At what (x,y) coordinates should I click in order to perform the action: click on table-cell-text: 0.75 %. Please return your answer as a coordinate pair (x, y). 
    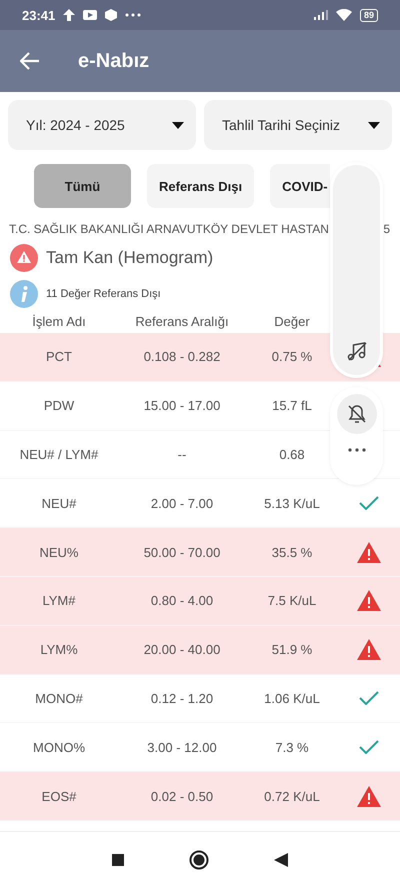
    Looking at the image, I should click on (292, 356).